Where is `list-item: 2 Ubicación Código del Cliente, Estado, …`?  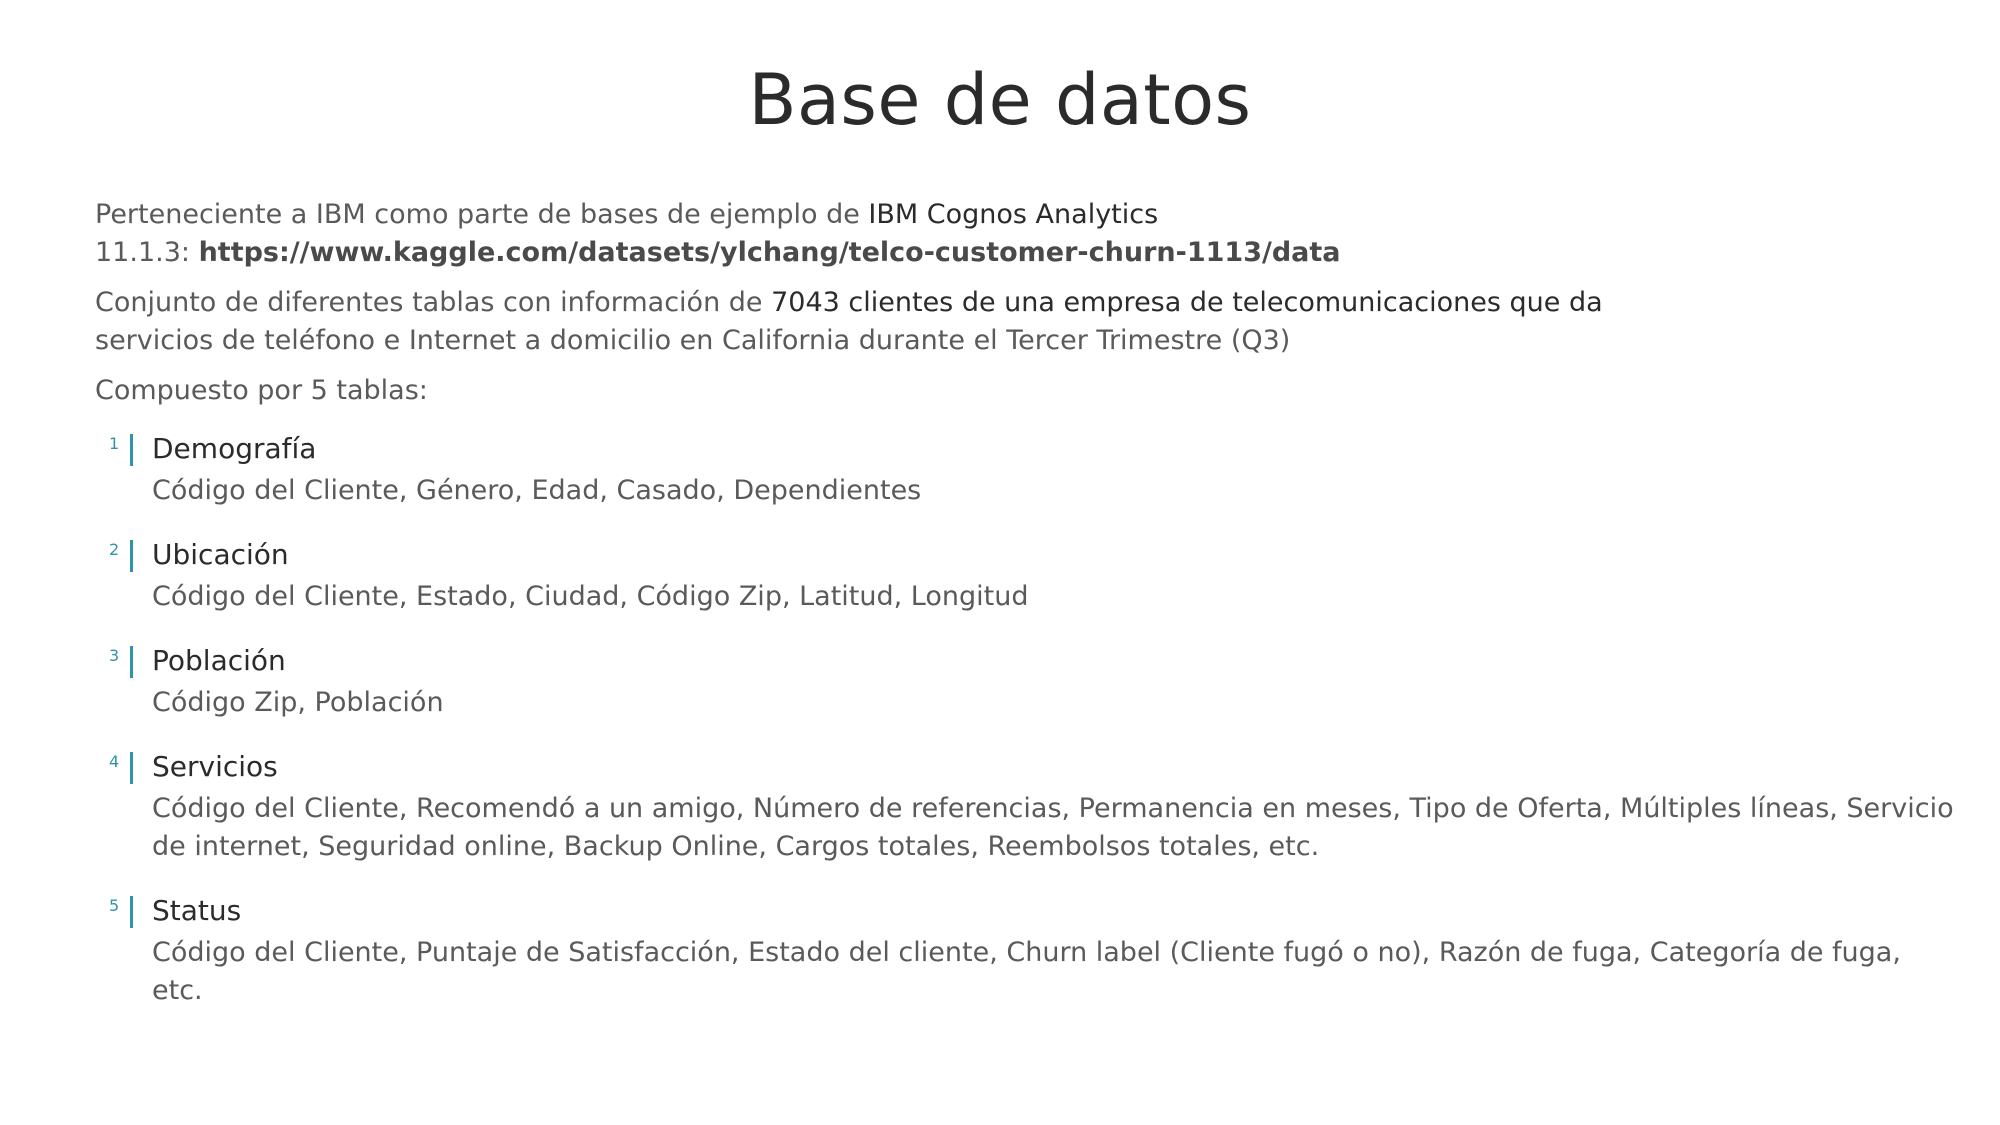 list-item: 2 Ubicación Código del Cliente, Estado, … is located at coordinates (1025, 576).